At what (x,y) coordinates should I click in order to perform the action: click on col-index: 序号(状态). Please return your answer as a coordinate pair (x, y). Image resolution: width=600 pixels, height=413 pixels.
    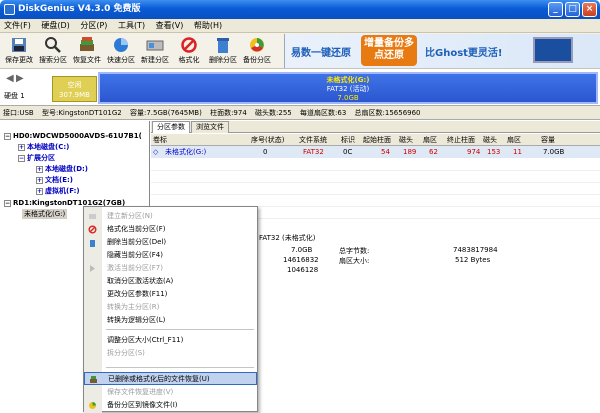
    Looking at the image, I should click on (267, 140).